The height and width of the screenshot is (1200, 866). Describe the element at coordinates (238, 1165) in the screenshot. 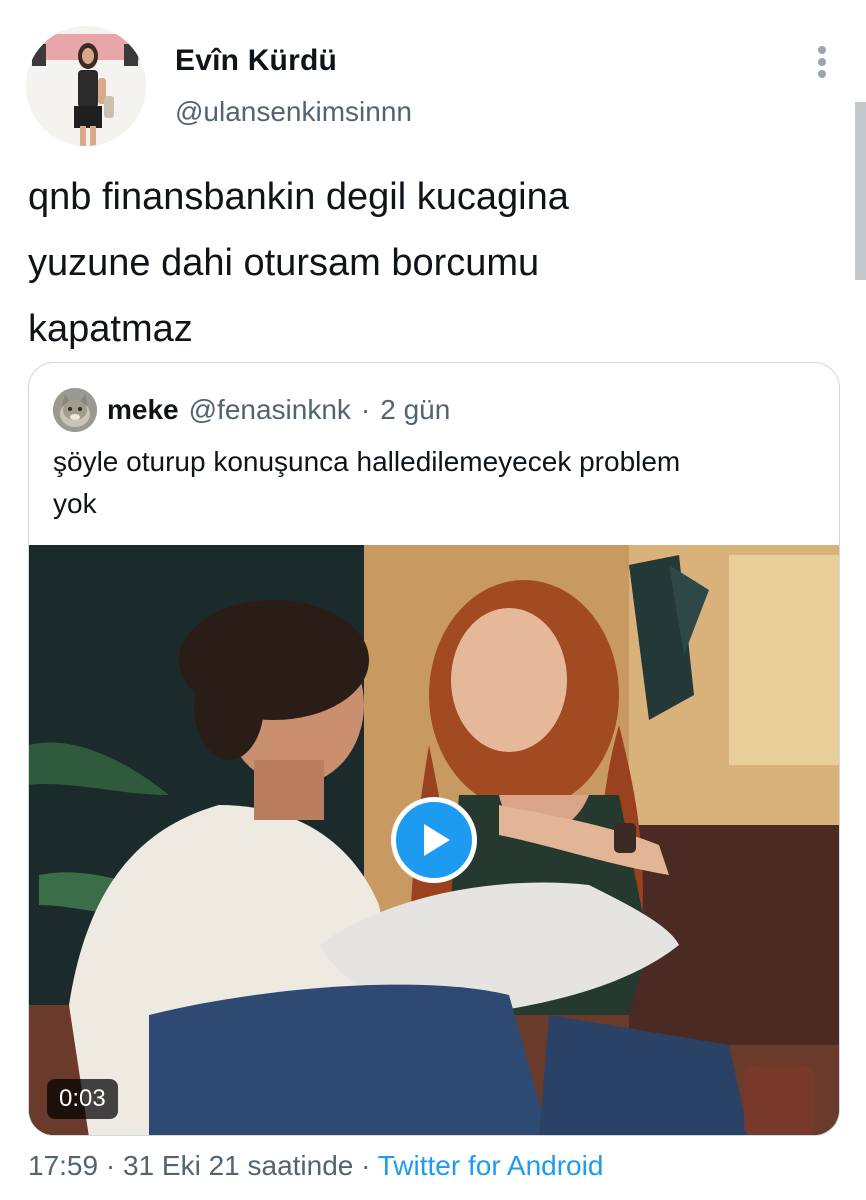

I see `tweet-date: 31 Eki 21 saatinde` at that location.